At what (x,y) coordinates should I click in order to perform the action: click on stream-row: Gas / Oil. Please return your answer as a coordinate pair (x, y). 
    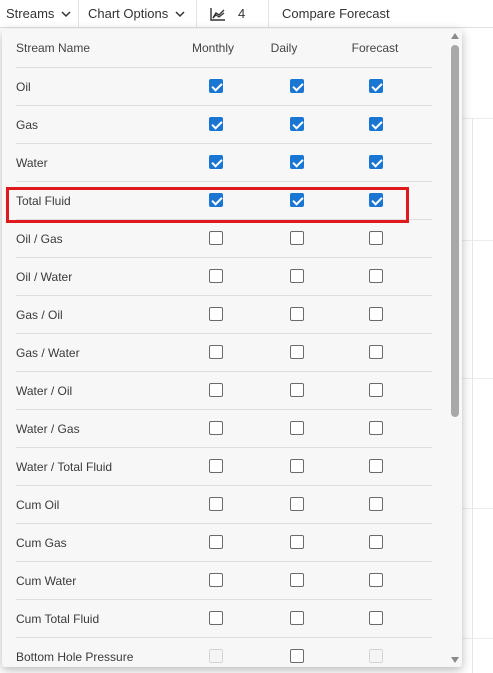
    Looking at the image, I should click on (224, 314).